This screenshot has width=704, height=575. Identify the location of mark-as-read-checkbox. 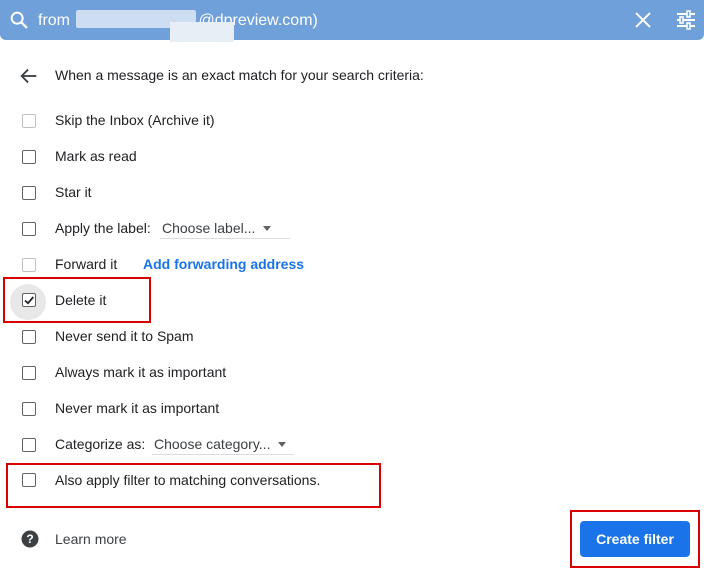
(29, 157).